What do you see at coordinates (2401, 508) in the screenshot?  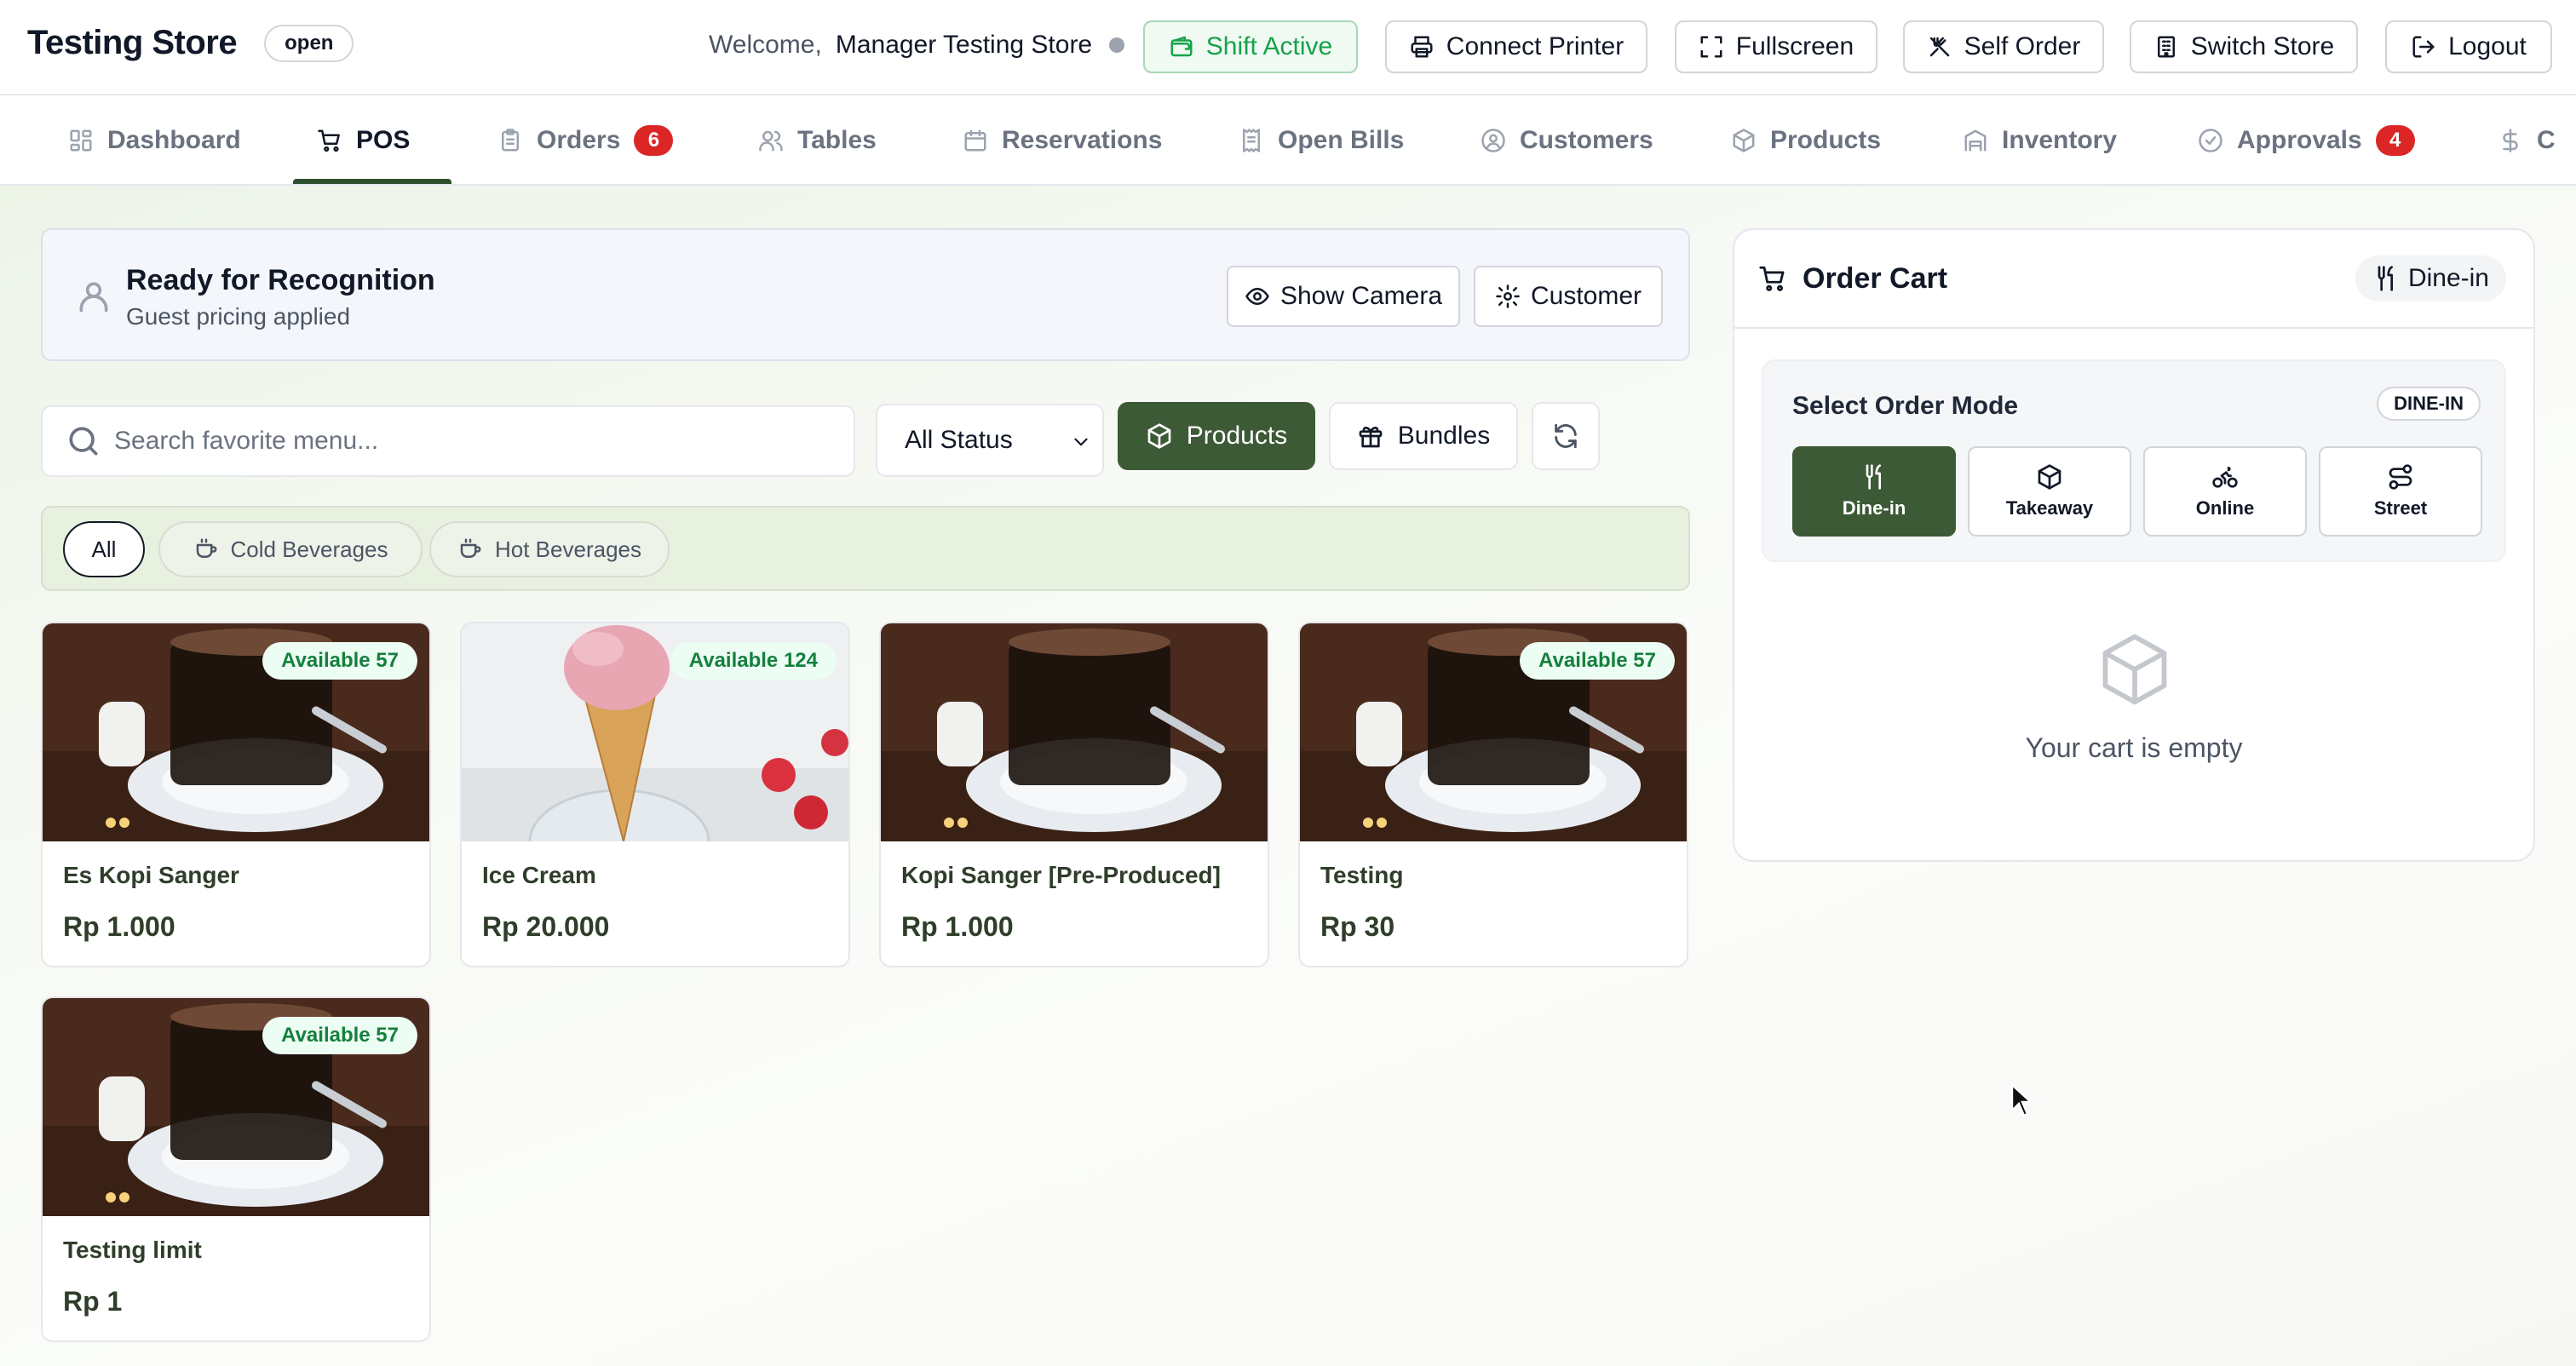 I see `mode-label: Street` at bounding box center [2401, 508].